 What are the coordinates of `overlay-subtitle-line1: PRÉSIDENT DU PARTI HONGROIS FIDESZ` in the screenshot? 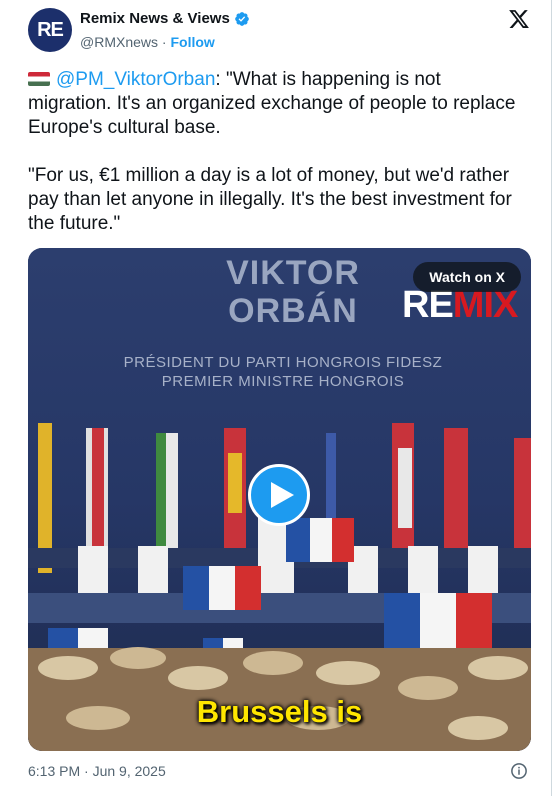 It's located at (283, 362).